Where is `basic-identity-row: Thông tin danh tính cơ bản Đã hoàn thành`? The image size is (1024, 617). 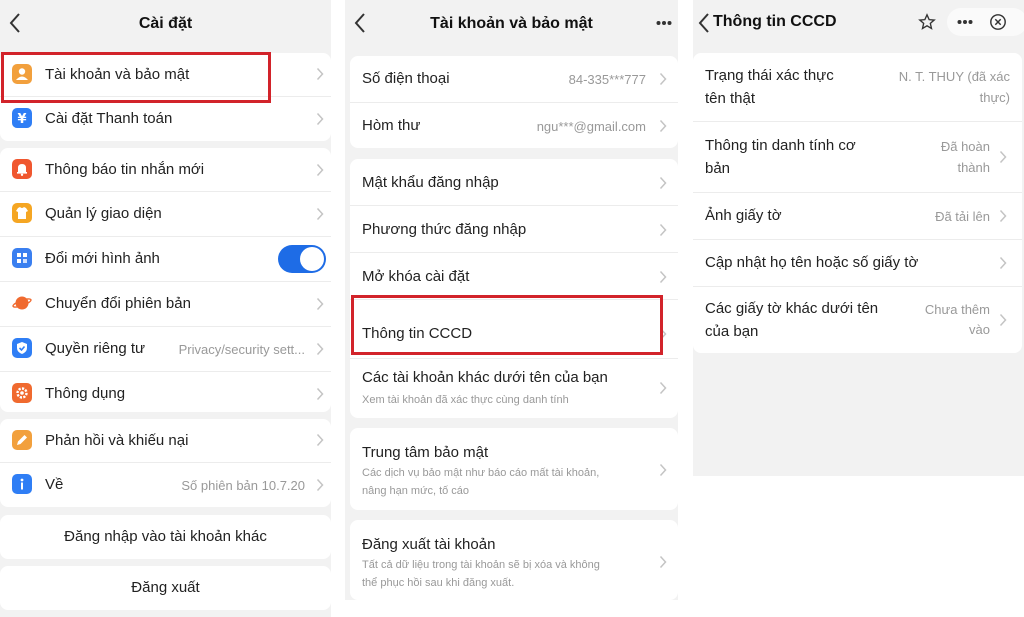 basic-identity-row: Thông tin danh tính cơ bản Đã hoàn thành is located at coordinates (857, 157).